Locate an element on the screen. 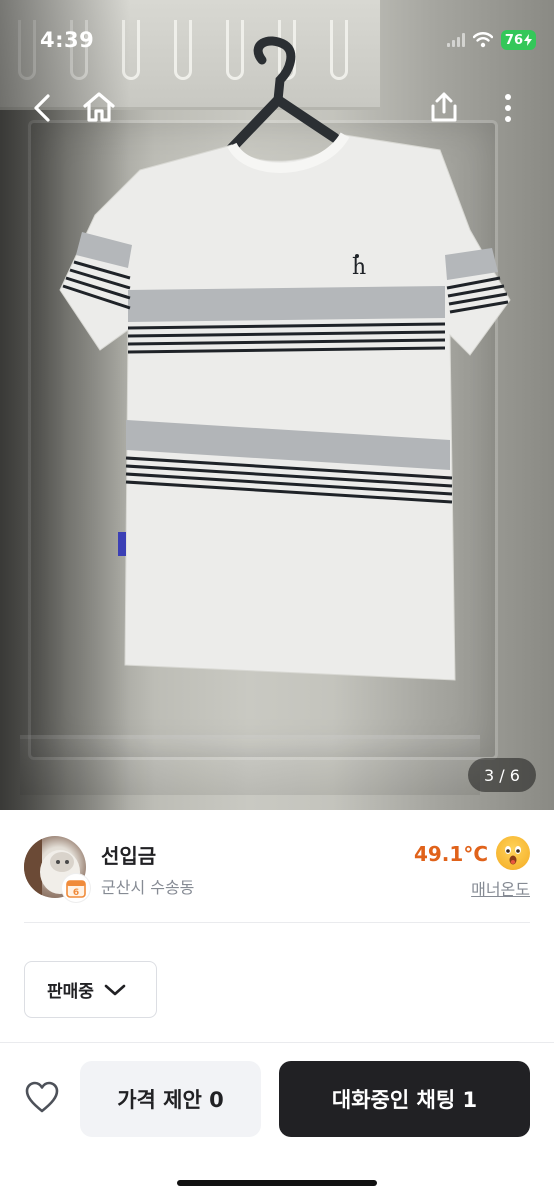 The image size is (554, 1200). svg-text: h is located at coordinates (359, 267).